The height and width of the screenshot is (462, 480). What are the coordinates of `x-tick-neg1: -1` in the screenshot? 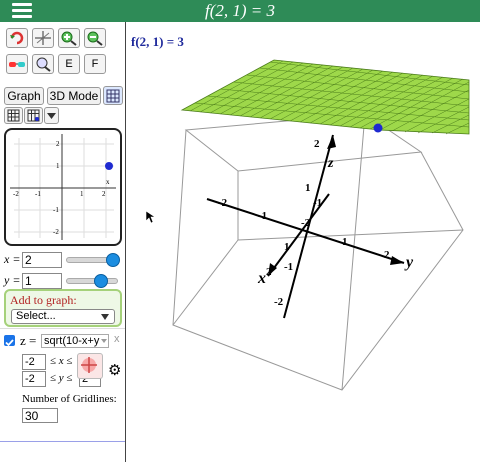 It's located at (288, 267).